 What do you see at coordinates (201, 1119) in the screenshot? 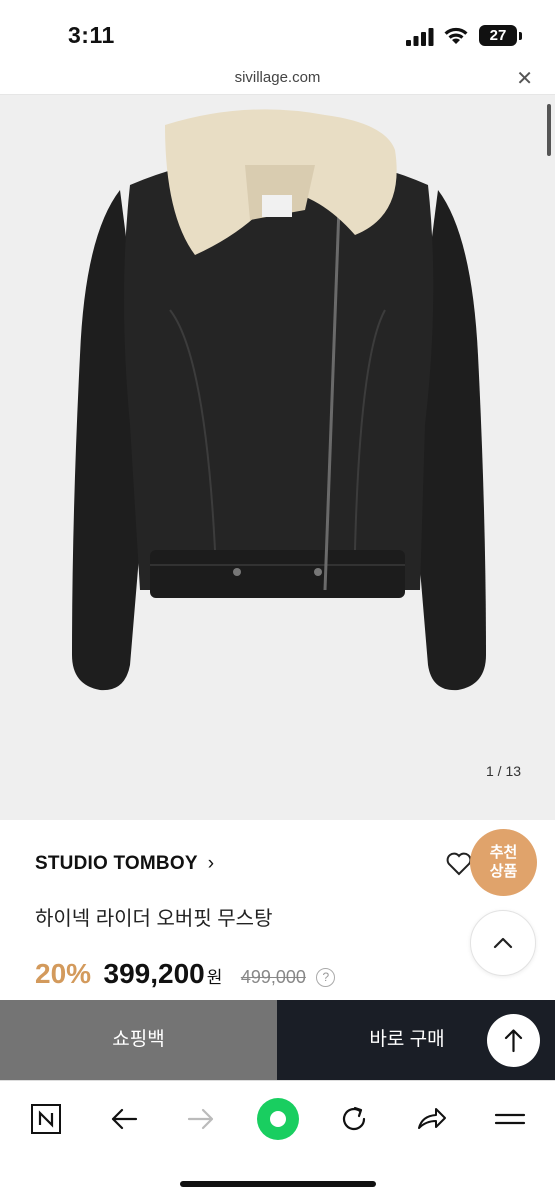
I see `forward-icon` at bounding box center [201, 1119].